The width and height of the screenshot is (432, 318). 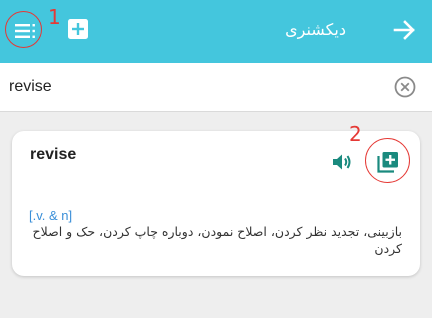 I want to click on annotation-marker-1: 1, so click(x=54, y=17).